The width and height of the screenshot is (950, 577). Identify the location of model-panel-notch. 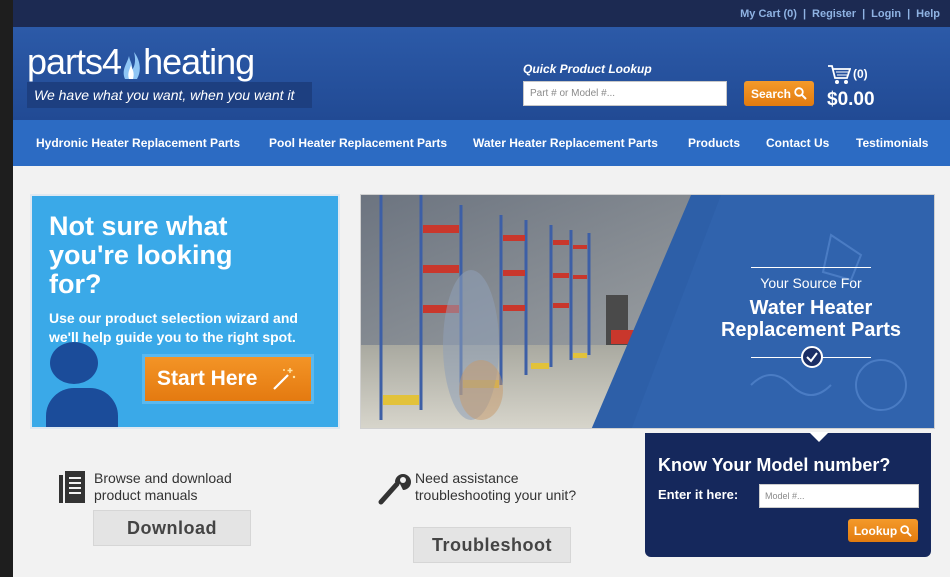
(819, 437).